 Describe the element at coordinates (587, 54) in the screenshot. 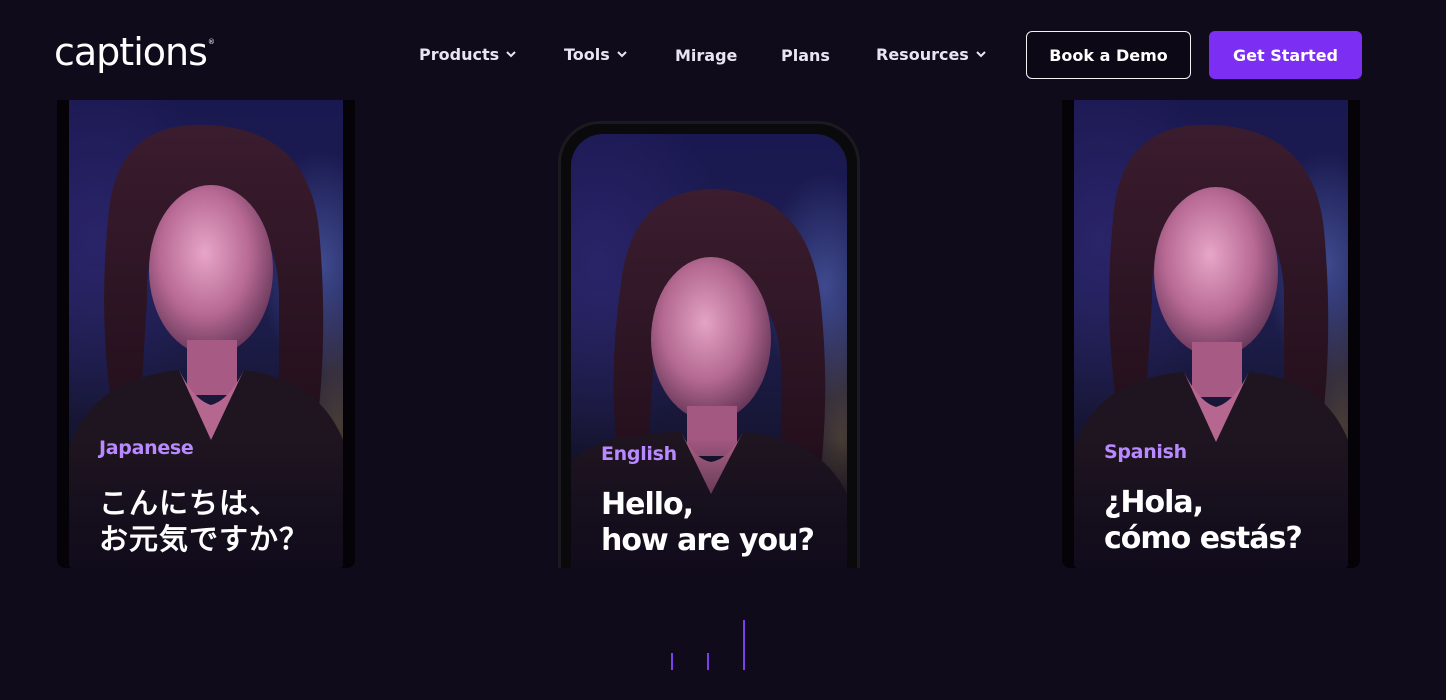

I see `nav-tools-label: Tools` at that location.